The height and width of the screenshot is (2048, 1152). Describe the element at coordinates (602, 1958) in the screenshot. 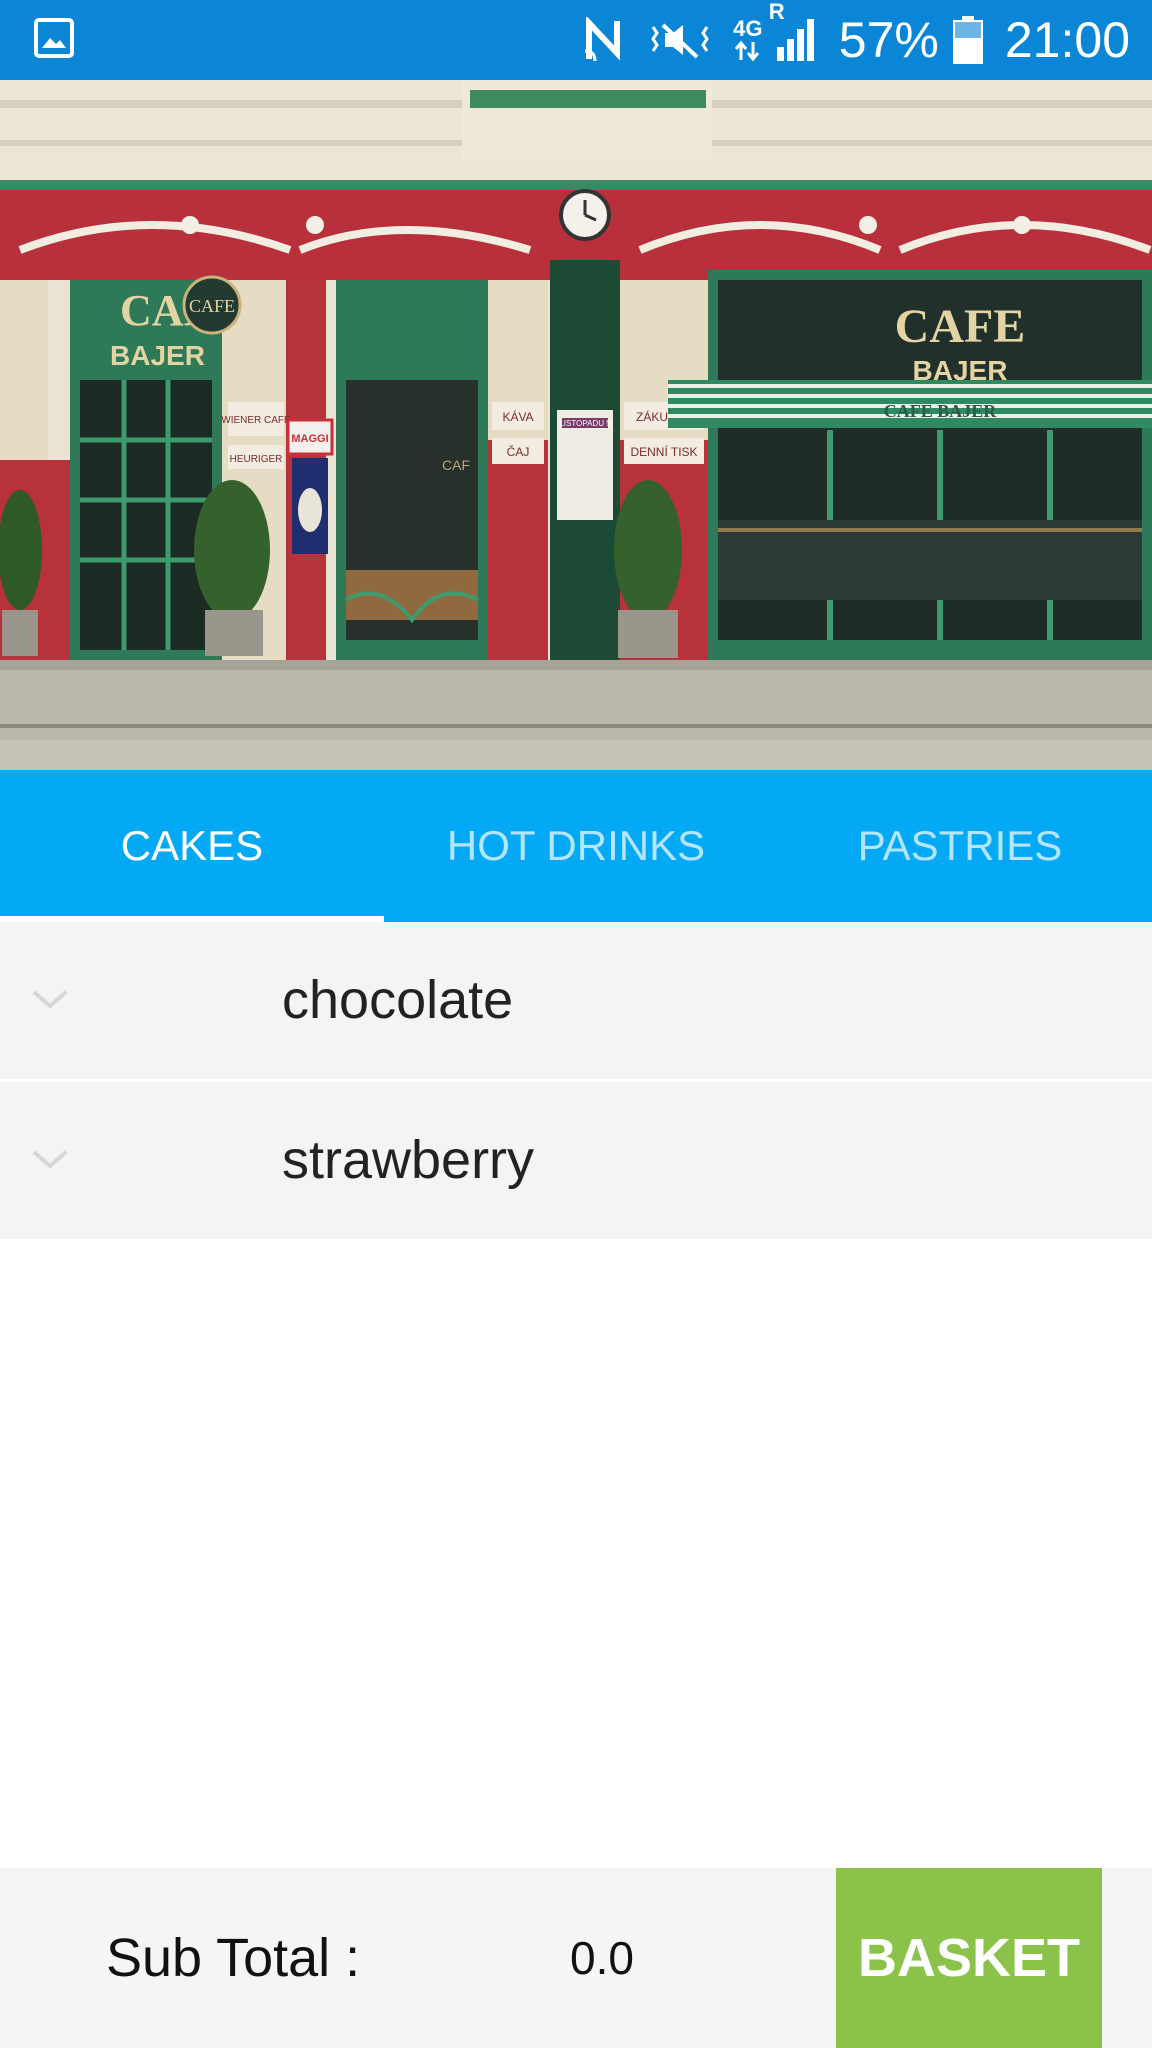

I see `subtotal-value: 0.0` at that location.